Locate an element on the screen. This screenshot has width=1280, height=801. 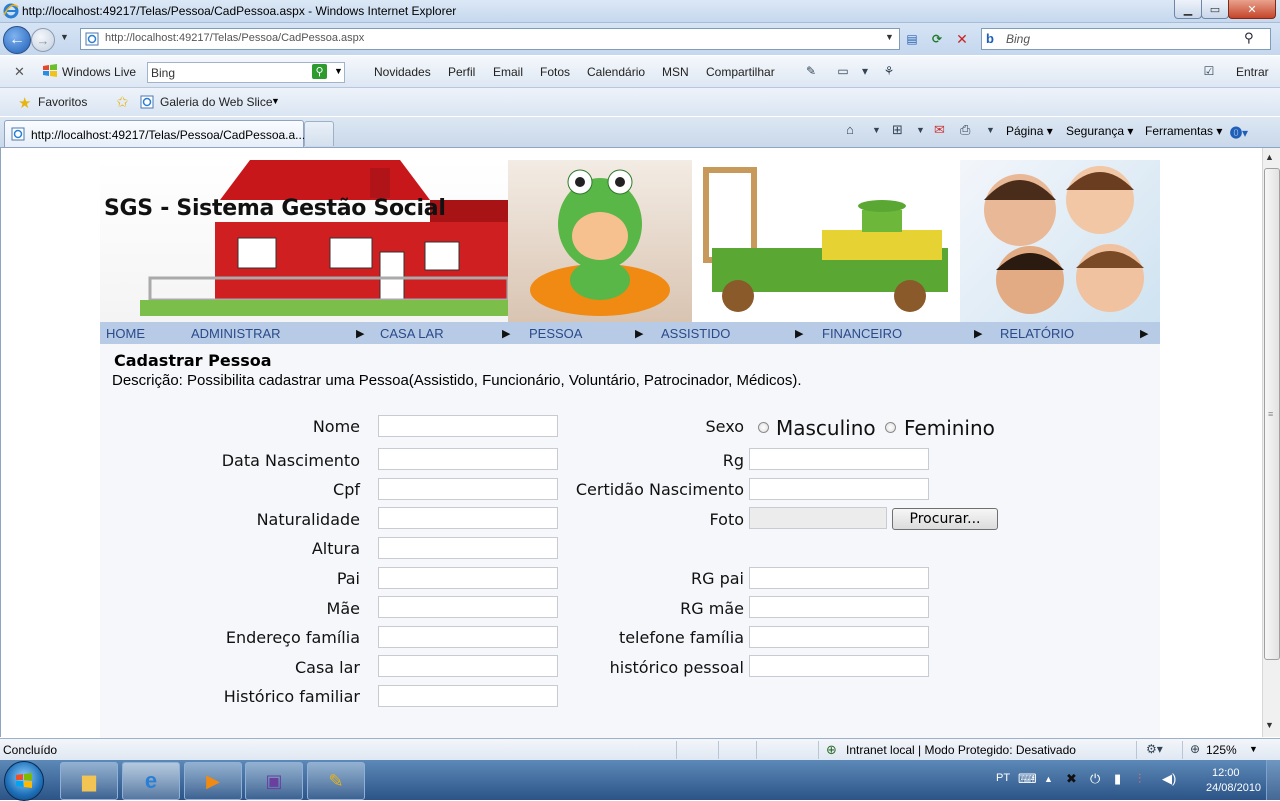
input-endereco-familia is located at coordinates (468, 637).